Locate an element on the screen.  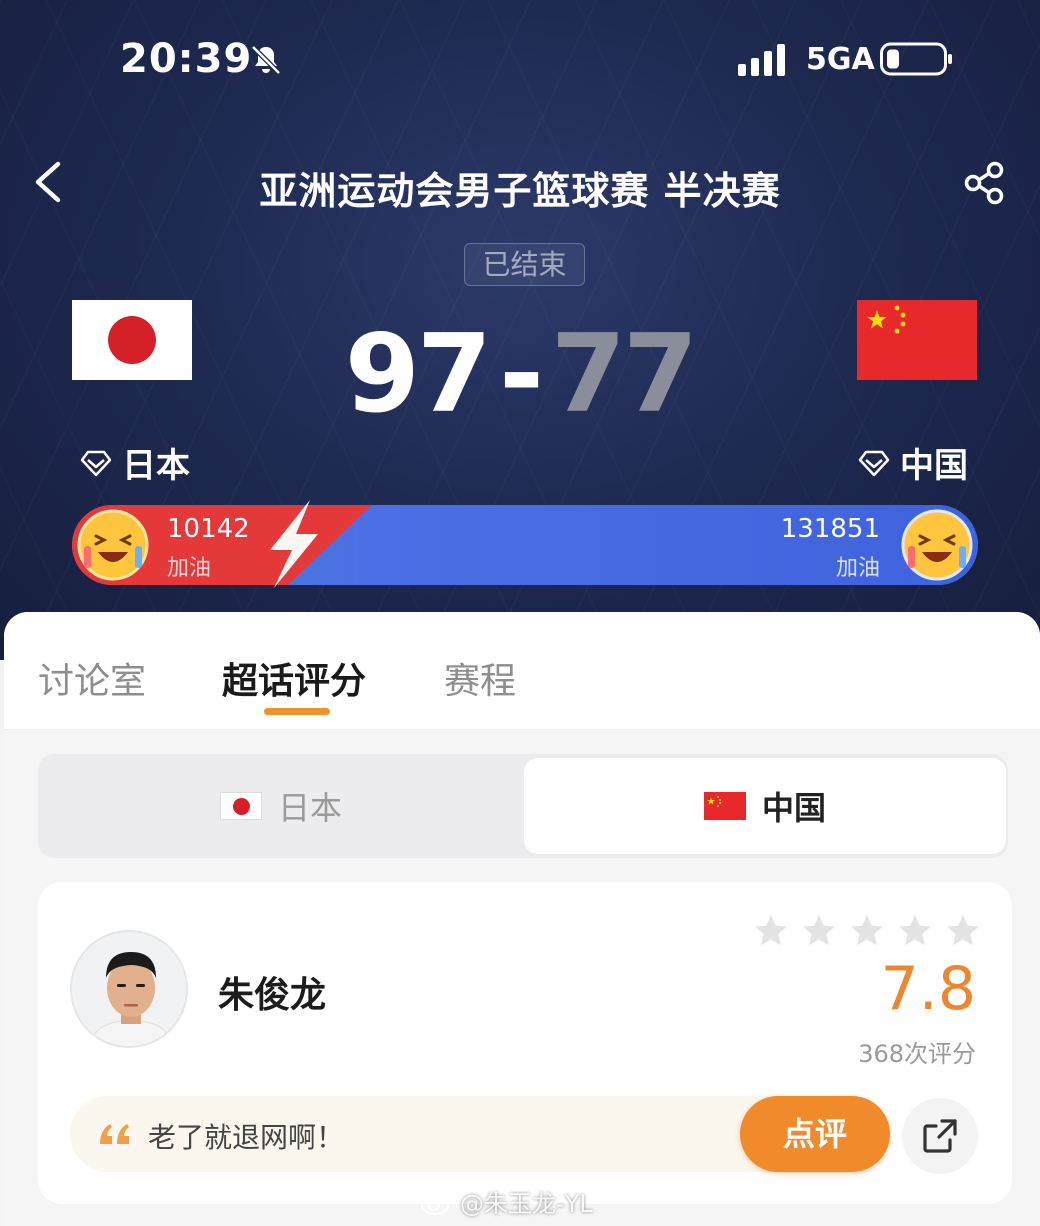
rating-count: 368次评分 is located at coordinates (917, 1054).